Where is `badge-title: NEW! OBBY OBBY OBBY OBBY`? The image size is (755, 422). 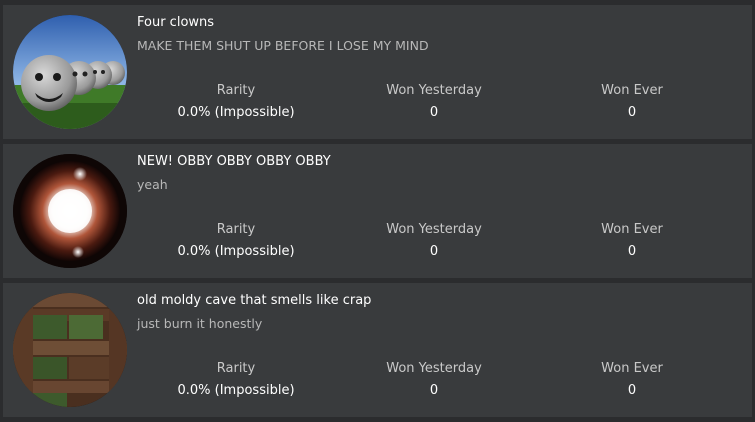 badge-title: NEW! OBBY OBBY OBBY OBBY is located at coordinates (234, 161).